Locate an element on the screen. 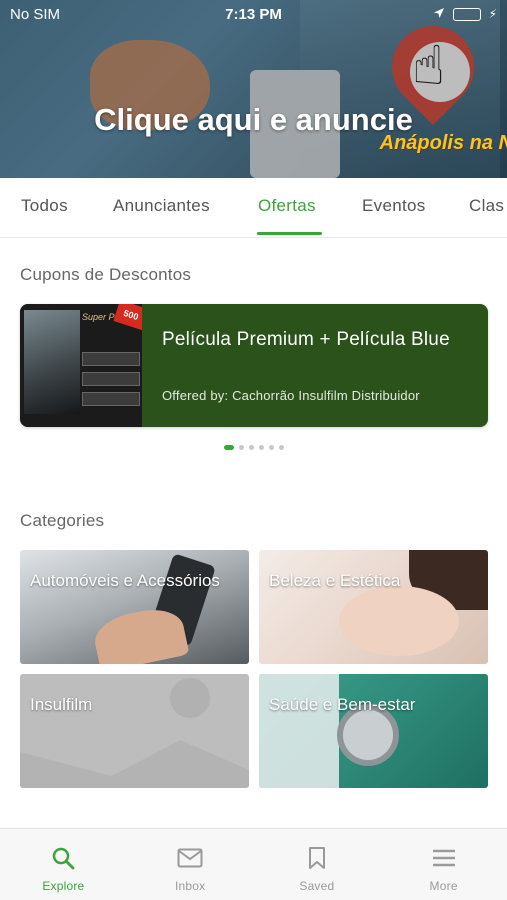 This screenshot has height=900, width=507. clock: 7:13 PM is located at coordinates (253, 14).